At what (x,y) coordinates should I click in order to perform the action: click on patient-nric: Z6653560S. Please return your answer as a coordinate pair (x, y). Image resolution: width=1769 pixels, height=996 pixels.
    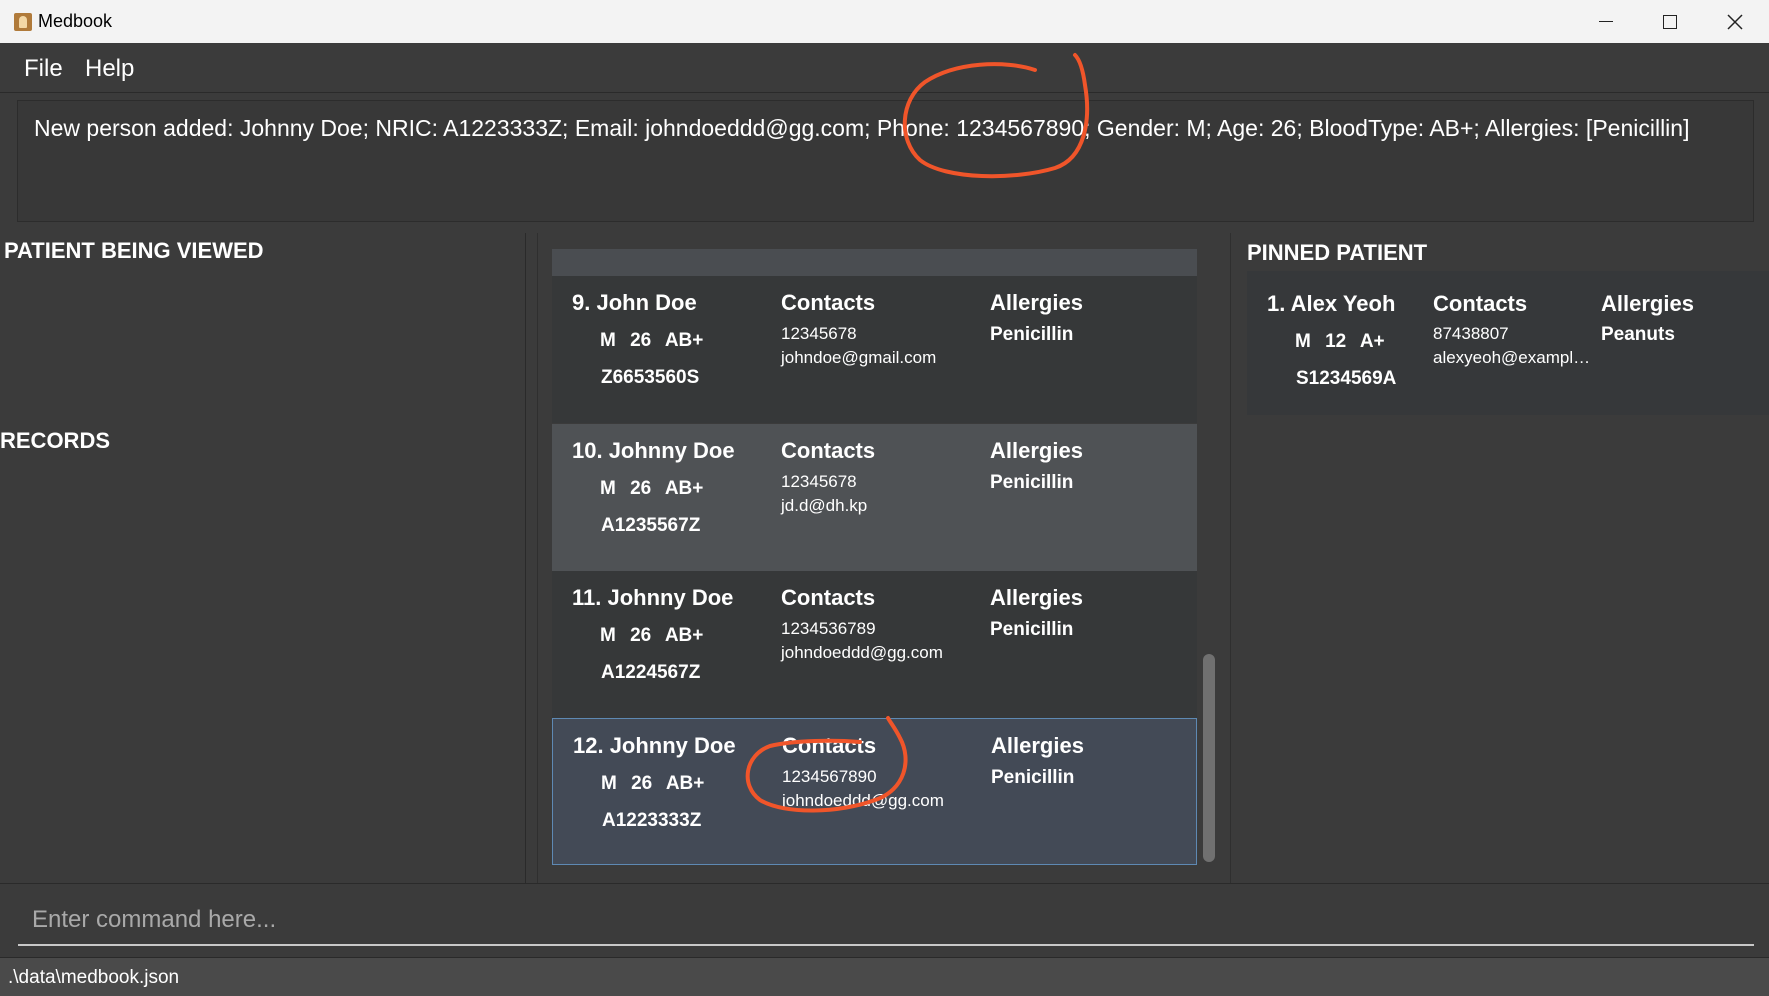
    Looking at the image, I should click on (650, 377).